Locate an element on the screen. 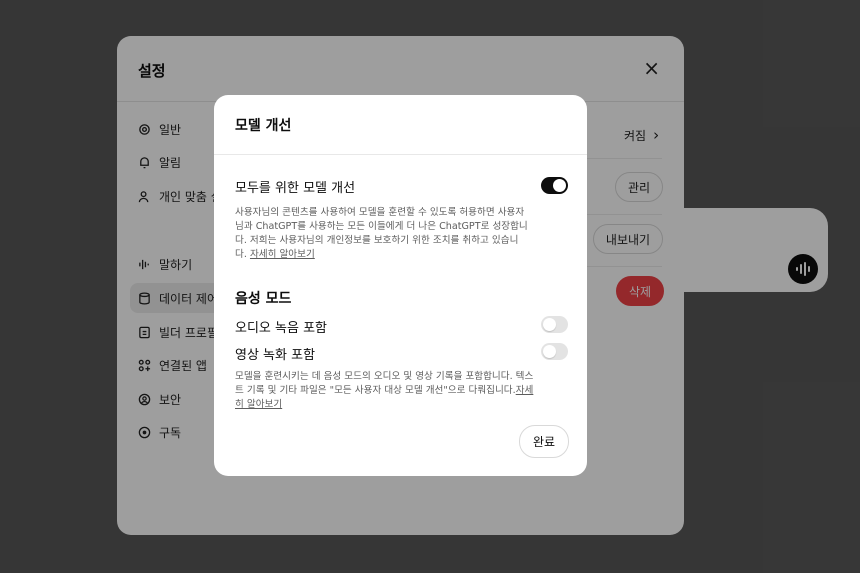  improve-model-toggle is located at coordinates (554, 185).